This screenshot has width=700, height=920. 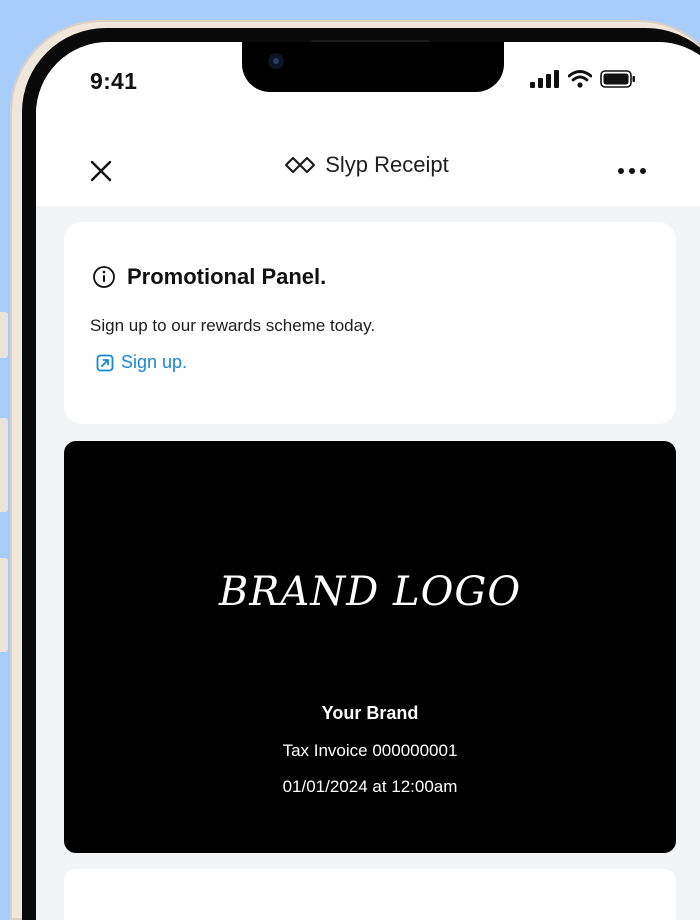 What do you see at coordinates (370, 894) in the screenshot?
I see `receipt-details-card` at bounding box center [370, 894].